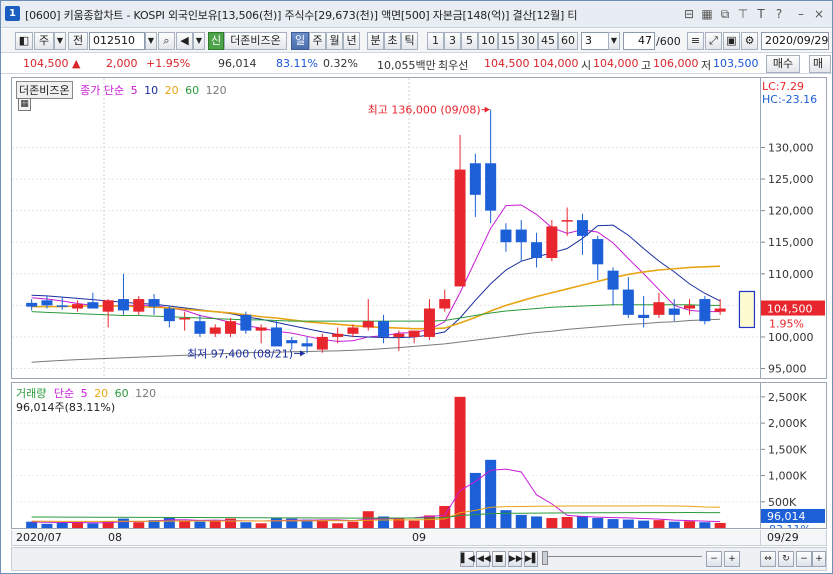 This screenshot has height=574, width=833. Describe the element at coordinates (483, 559) in the screenshot. I see `scroll-prev-icon: ◀◀` at that location.